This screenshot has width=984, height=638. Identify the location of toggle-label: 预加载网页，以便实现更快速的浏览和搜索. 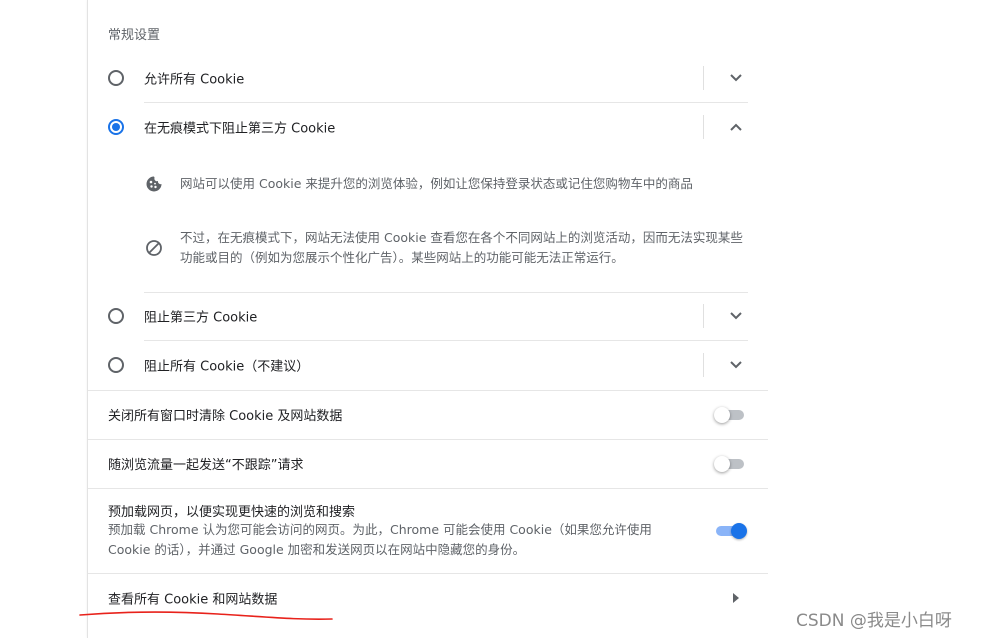
(232, 512).